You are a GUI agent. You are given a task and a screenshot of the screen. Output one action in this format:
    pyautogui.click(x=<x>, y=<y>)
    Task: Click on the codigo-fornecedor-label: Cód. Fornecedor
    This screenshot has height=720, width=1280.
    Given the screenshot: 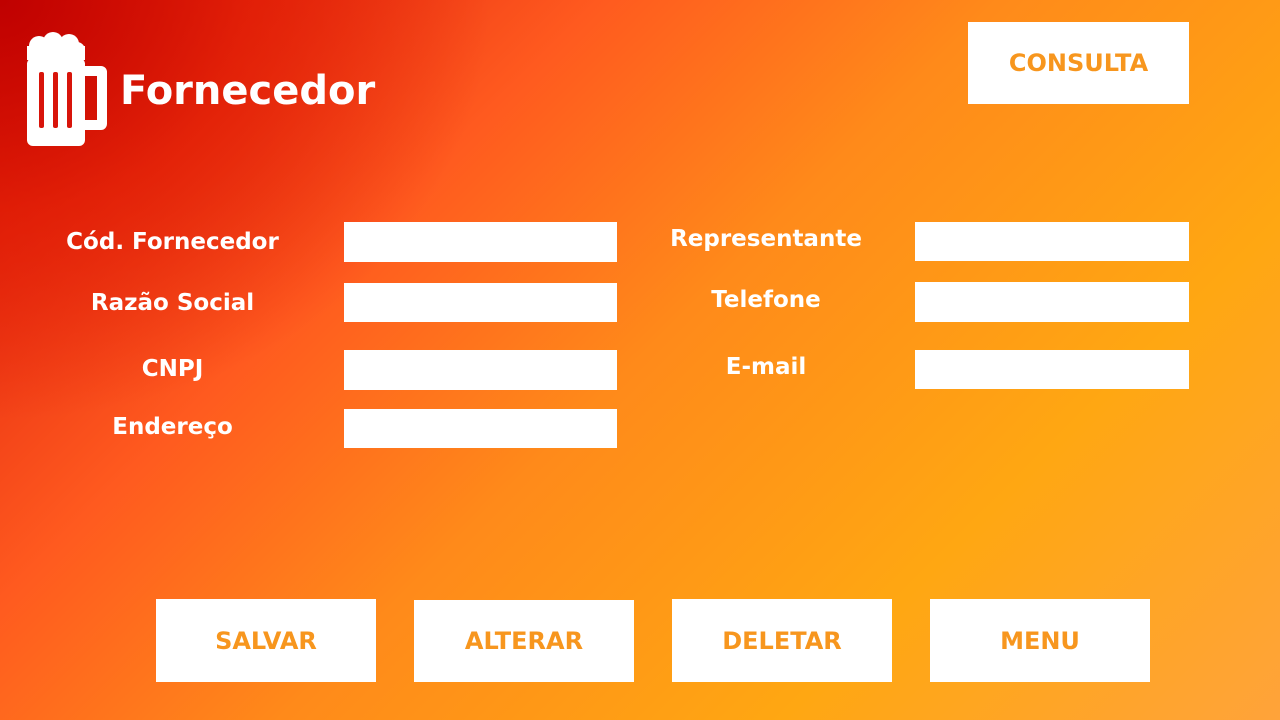 What is the action you would take?
    pyautogui.click(x=172, y=242)
    